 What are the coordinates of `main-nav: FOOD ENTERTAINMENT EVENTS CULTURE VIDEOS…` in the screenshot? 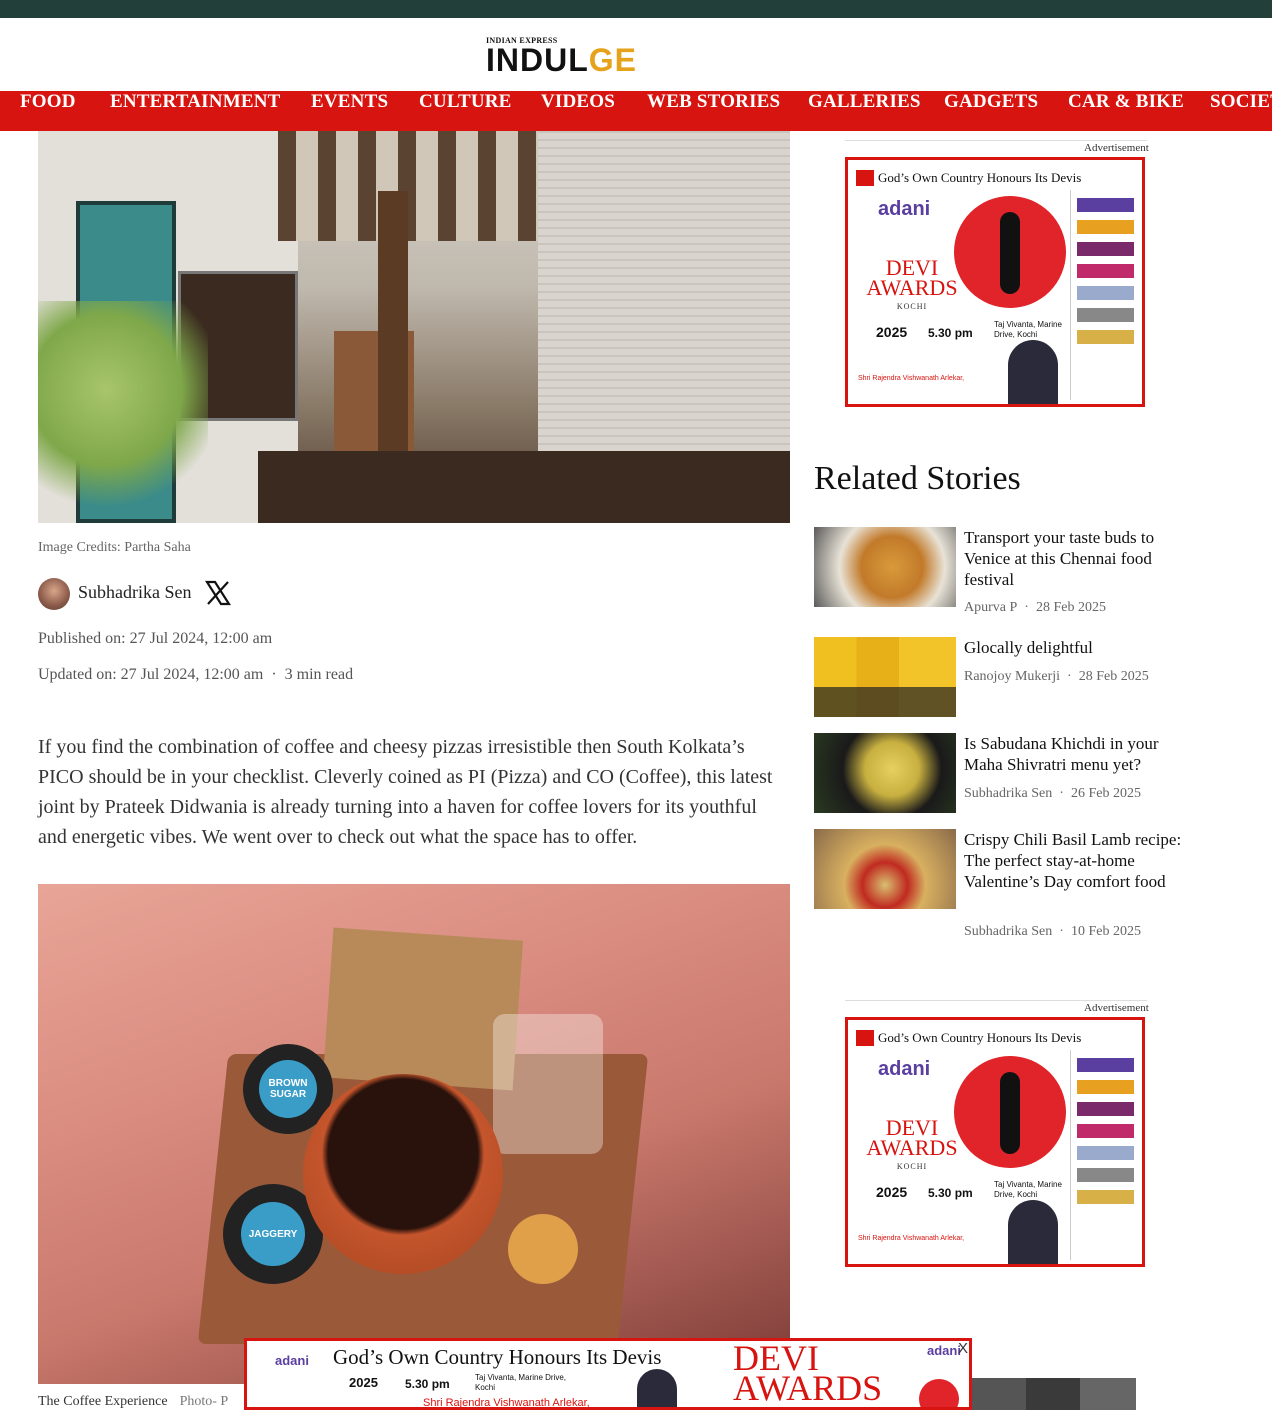 It's located at (636, 111).